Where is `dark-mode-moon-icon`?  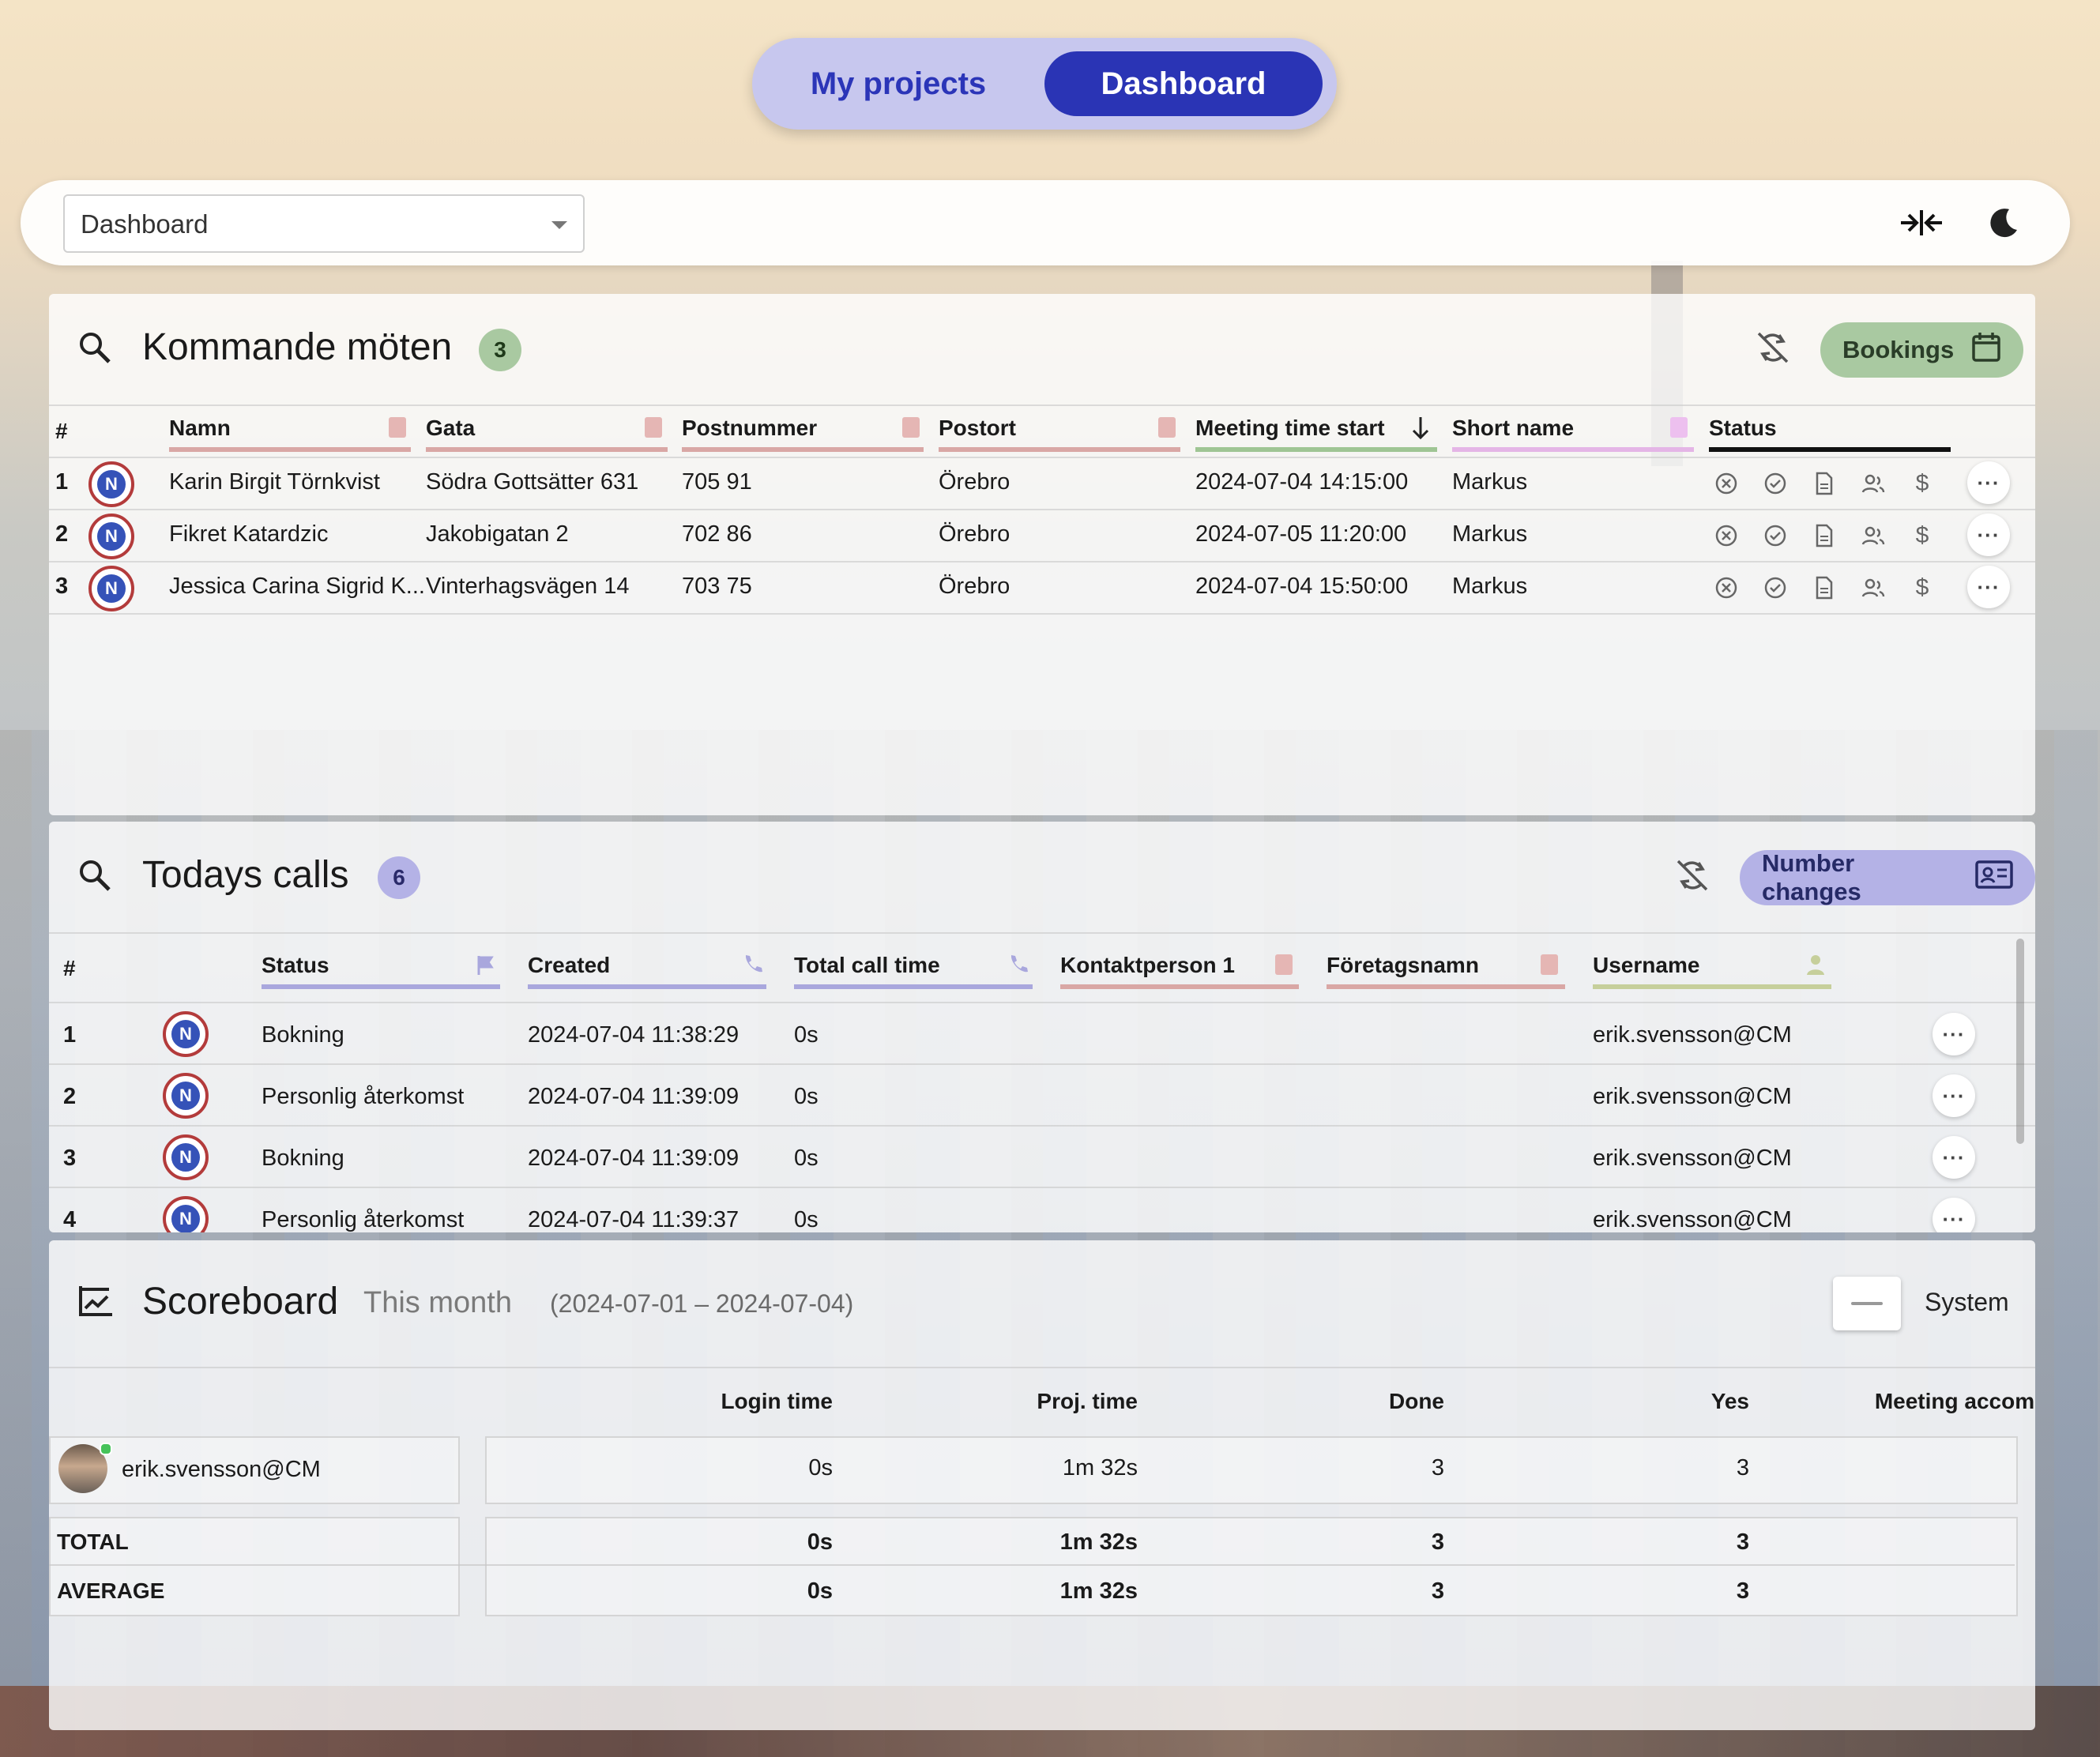
dark-mode-moon-icon is located at coordinates (2003, 223).